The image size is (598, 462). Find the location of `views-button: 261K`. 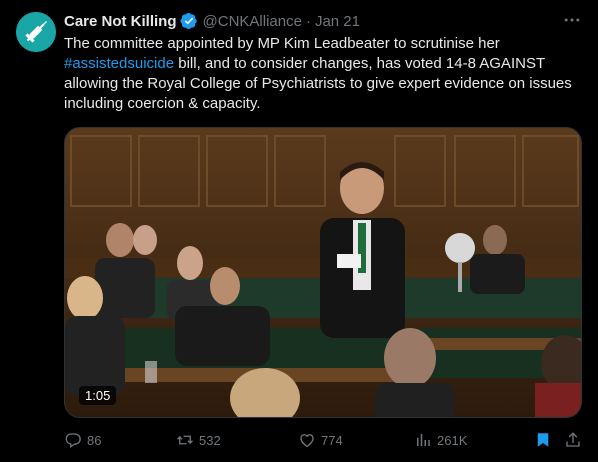

views-button: 261K is located at coordinates (440, 440).